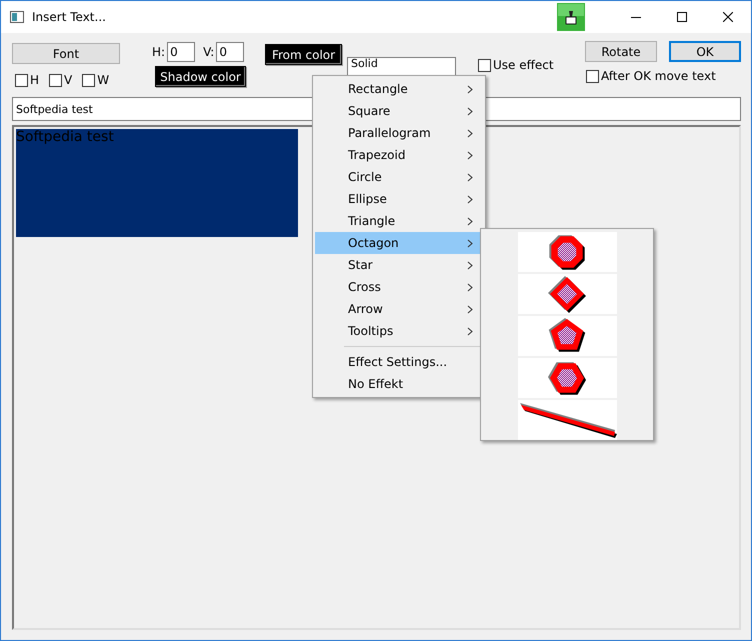 The image size is (752, 641). Describe the element at coordinates (181, 52) in the screenshot. I see `h-field: 0` at that location.